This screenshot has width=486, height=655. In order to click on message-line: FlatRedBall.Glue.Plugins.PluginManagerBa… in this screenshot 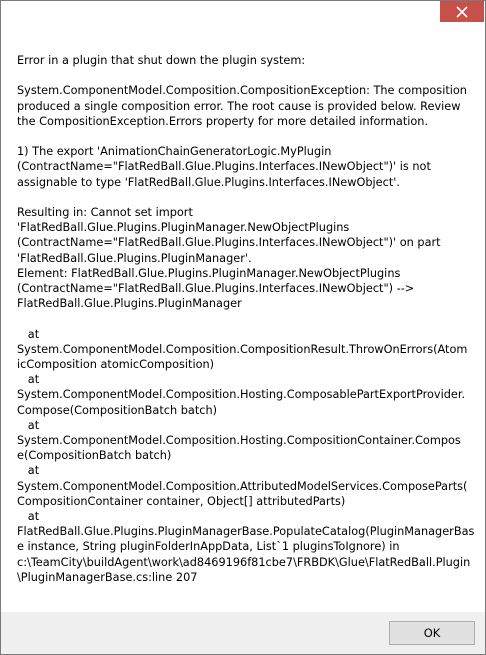, I will do `click(246, 532)`.